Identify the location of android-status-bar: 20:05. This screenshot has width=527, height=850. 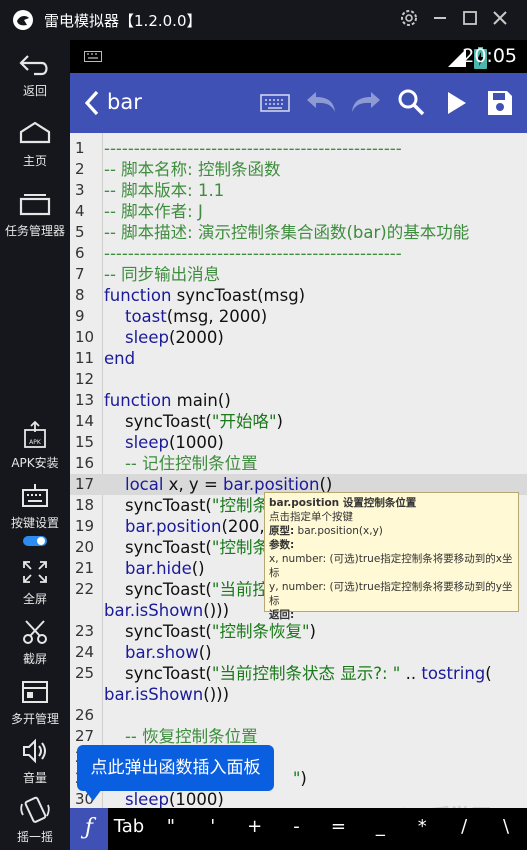
(298, 56).